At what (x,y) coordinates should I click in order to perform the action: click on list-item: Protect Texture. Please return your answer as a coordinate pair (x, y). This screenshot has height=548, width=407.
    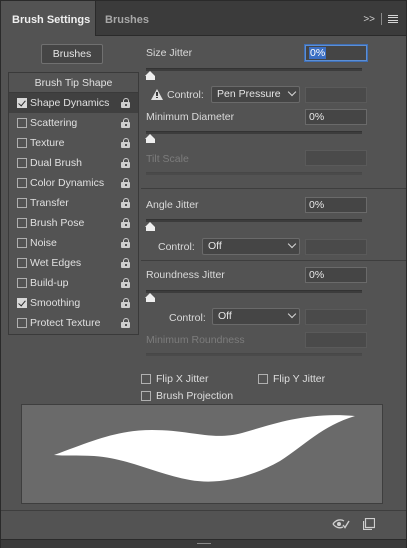
    Looking at the image, I should click on (73, 323).